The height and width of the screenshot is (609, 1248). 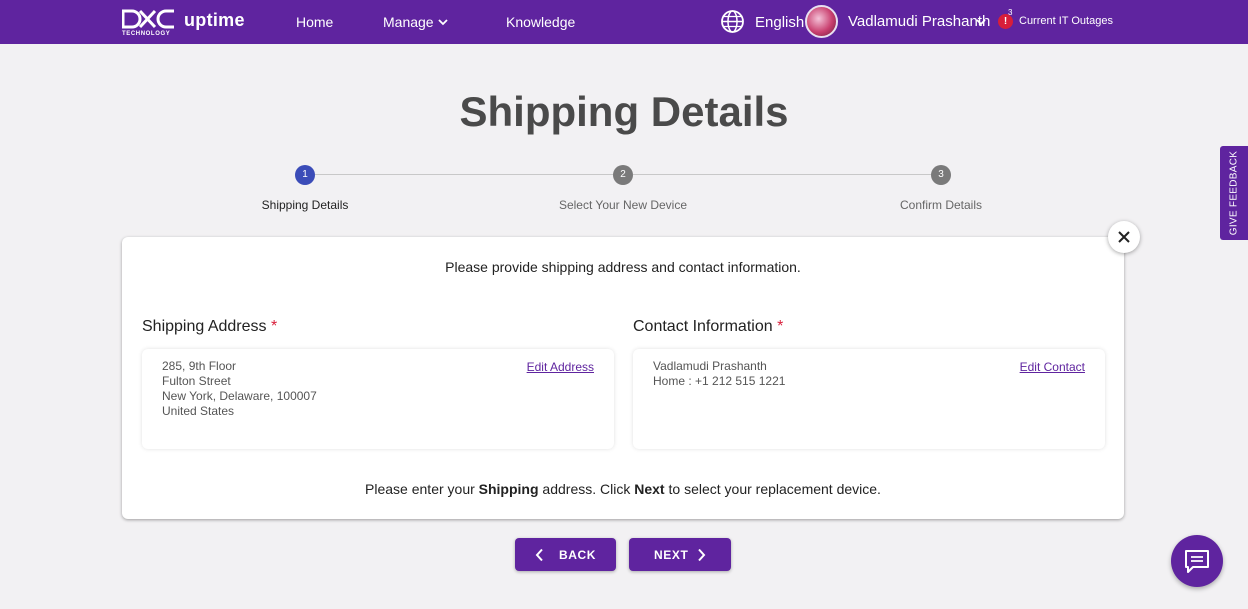 What do you see at coordinates (1066, 21) in the screenshot?
I see `current-outages-link: Current IT Outages` at bounding box center [1066, 21].